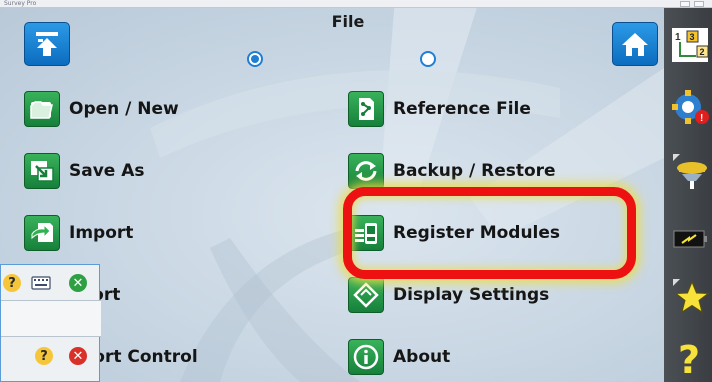 The height and width of the screenshot is (382, 712). I want to click on save-as-icon, so click(42, 171).